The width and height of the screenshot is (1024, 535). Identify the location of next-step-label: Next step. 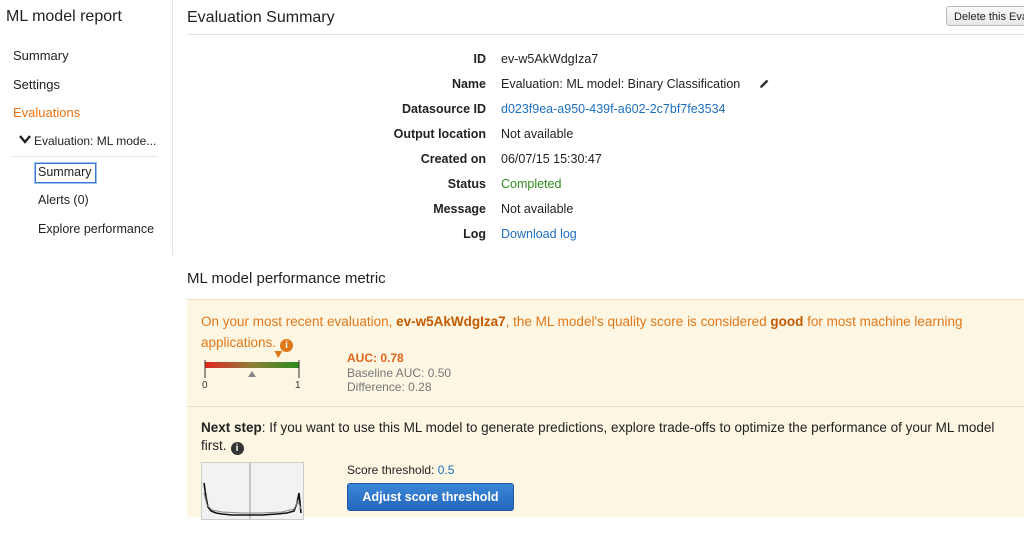
(231, 427).